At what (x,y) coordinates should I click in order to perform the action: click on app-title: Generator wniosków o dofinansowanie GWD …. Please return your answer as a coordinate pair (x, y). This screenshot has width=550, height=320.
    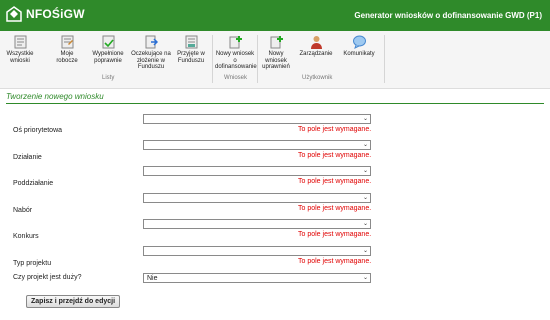
    Looking at the image, I should click on (448, 15).